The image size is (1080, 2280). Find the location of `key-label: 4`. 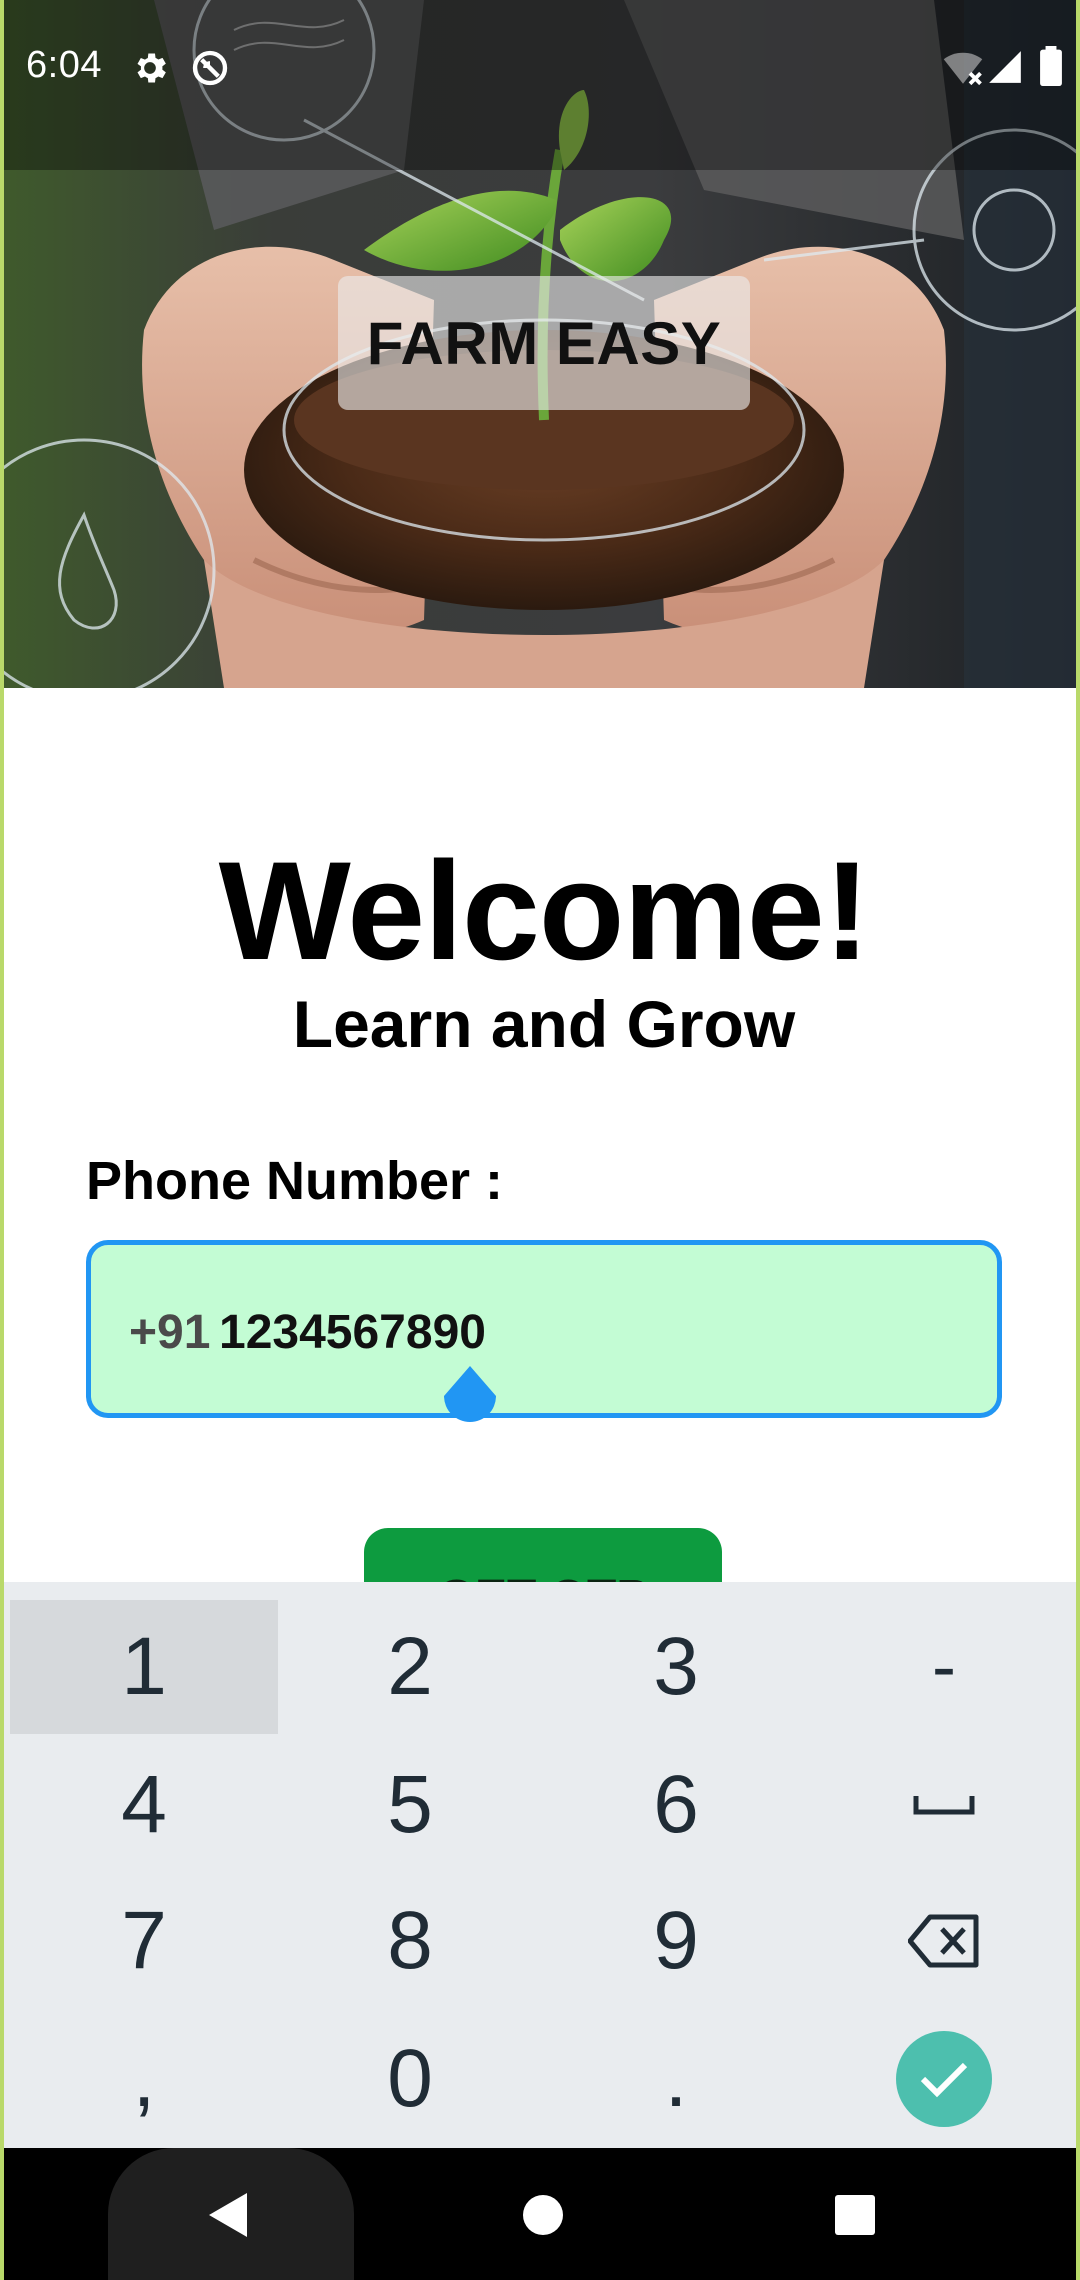

key-label: 4 is located at coordinates (144, 1804).